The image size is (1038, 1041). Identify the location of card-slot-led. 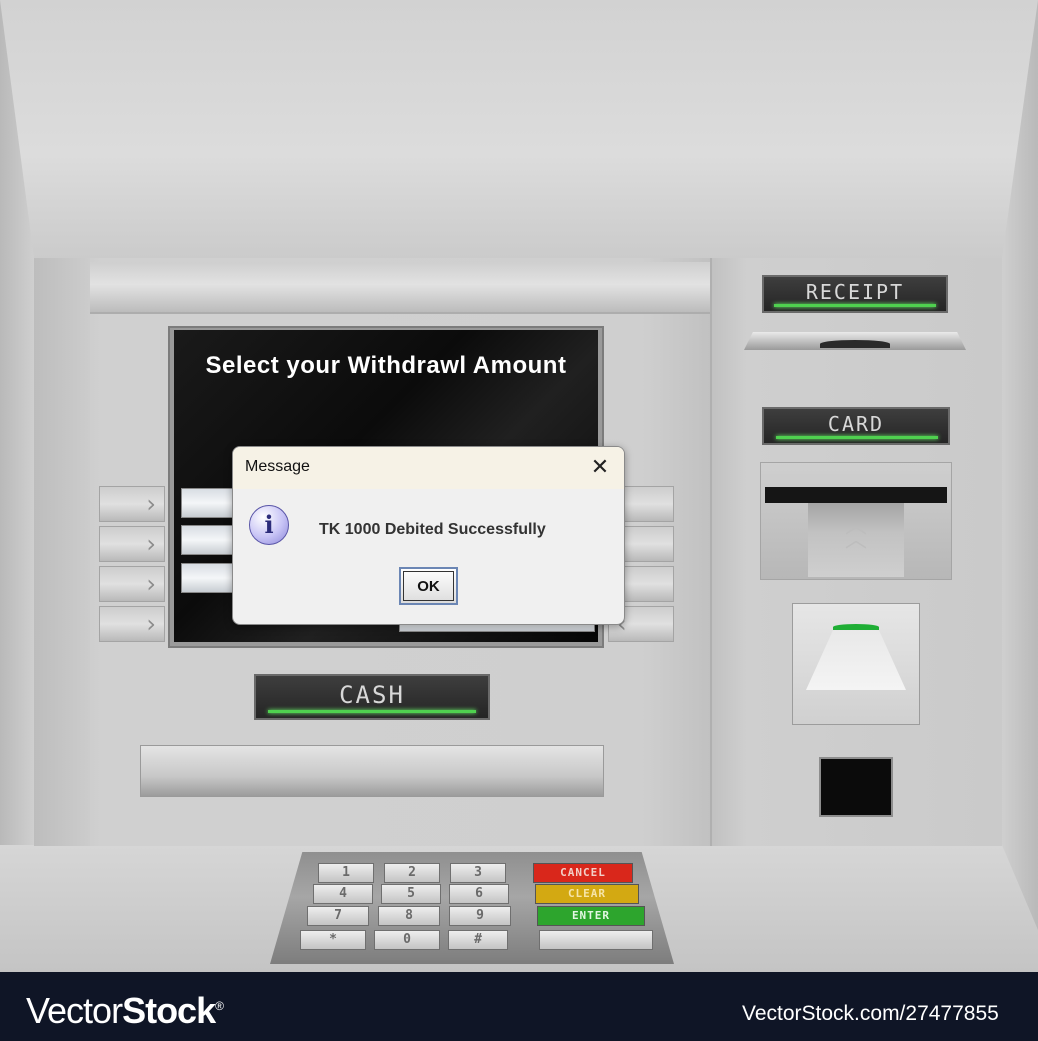
(857, 437).